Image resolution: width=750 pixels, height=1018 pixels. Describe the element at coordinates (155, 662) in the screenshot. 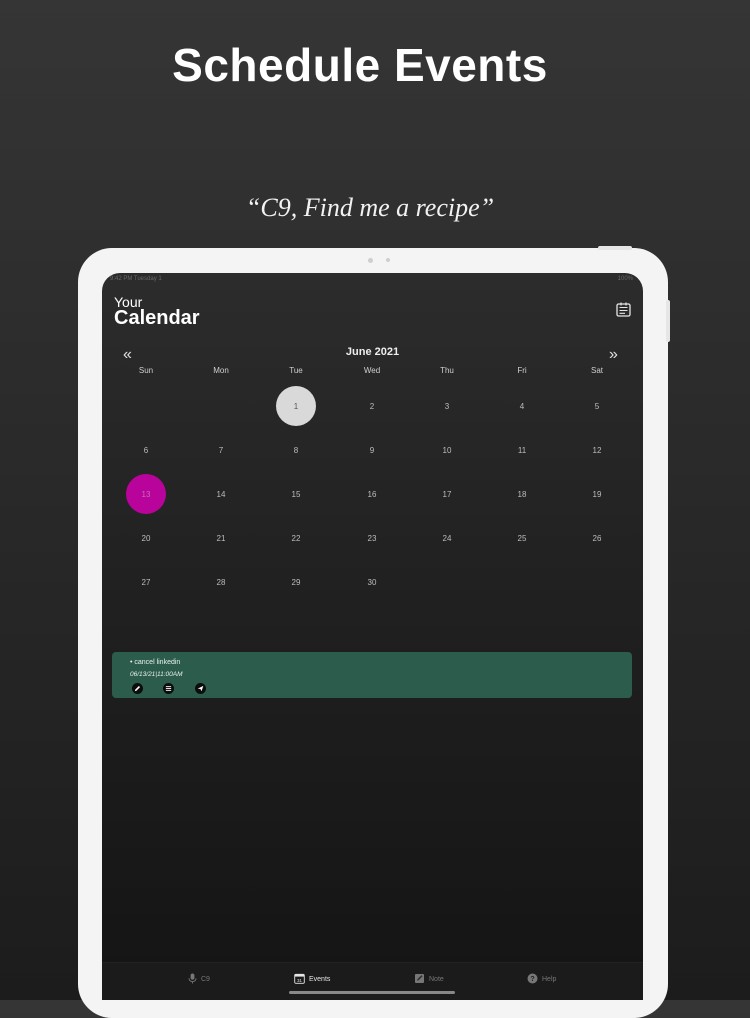

I see `event-title: • cancel linkedin` at that location.